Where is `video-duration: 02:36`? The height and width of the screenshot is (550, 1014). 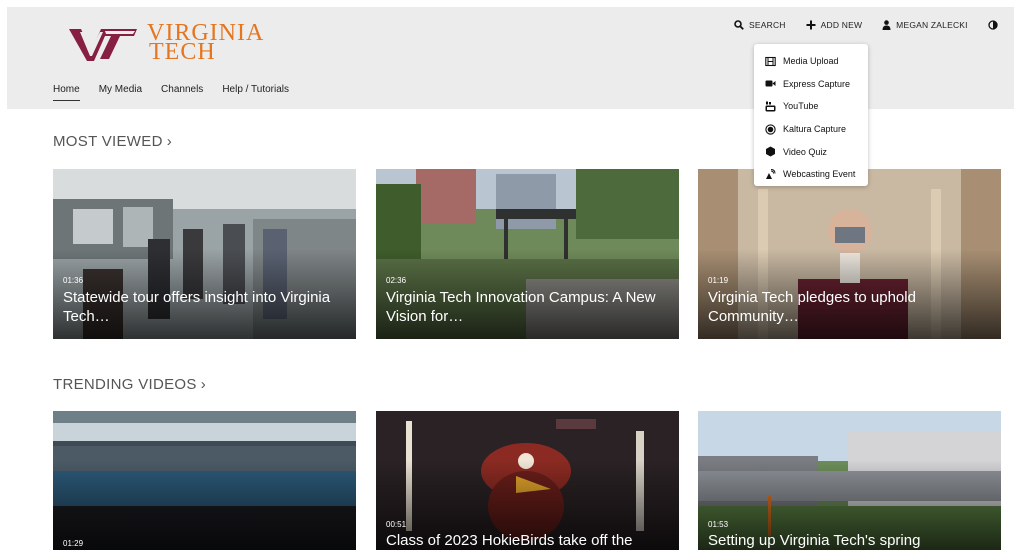
video-duration: 02:36 is located at coordinates (396, 280).